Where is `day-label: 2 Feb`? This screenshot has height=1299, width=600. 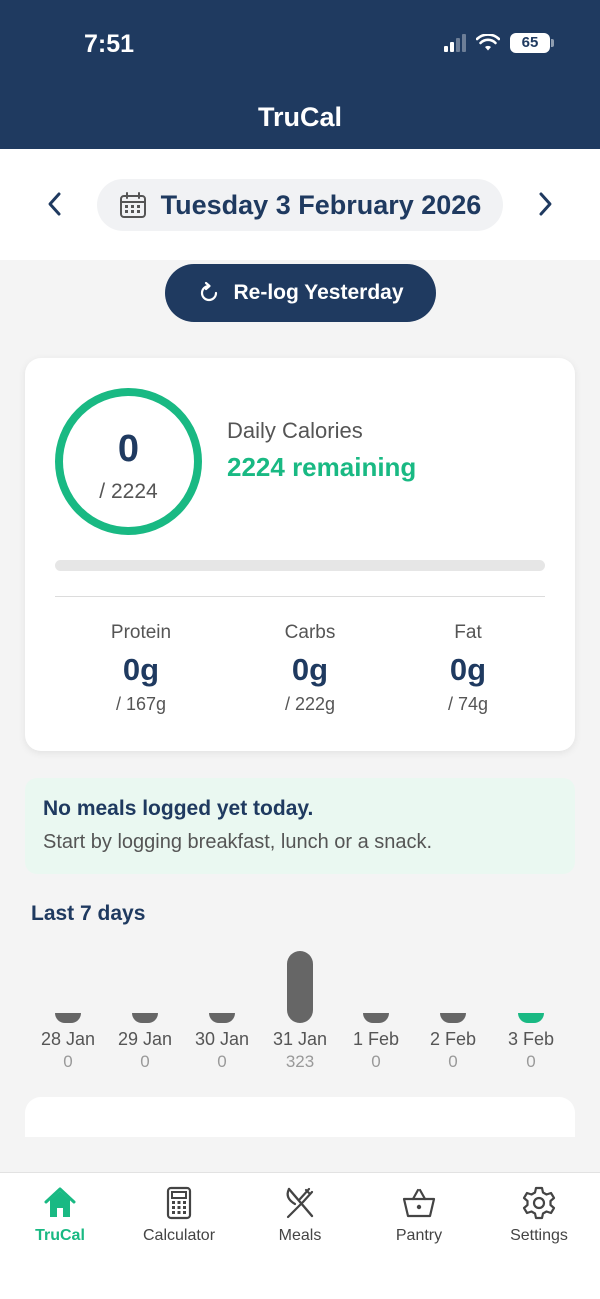
day-label: 2 Feb is located at coordinates (453, 1039).